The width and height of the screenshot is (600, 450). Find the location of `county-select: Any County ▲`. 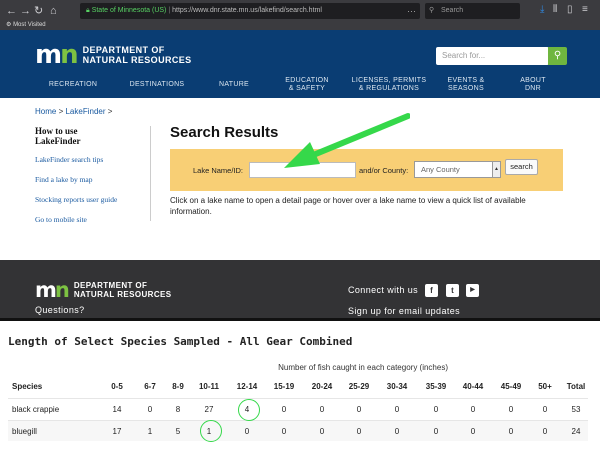

county-select: Any County ▲ is located at coordinates (457, 169).